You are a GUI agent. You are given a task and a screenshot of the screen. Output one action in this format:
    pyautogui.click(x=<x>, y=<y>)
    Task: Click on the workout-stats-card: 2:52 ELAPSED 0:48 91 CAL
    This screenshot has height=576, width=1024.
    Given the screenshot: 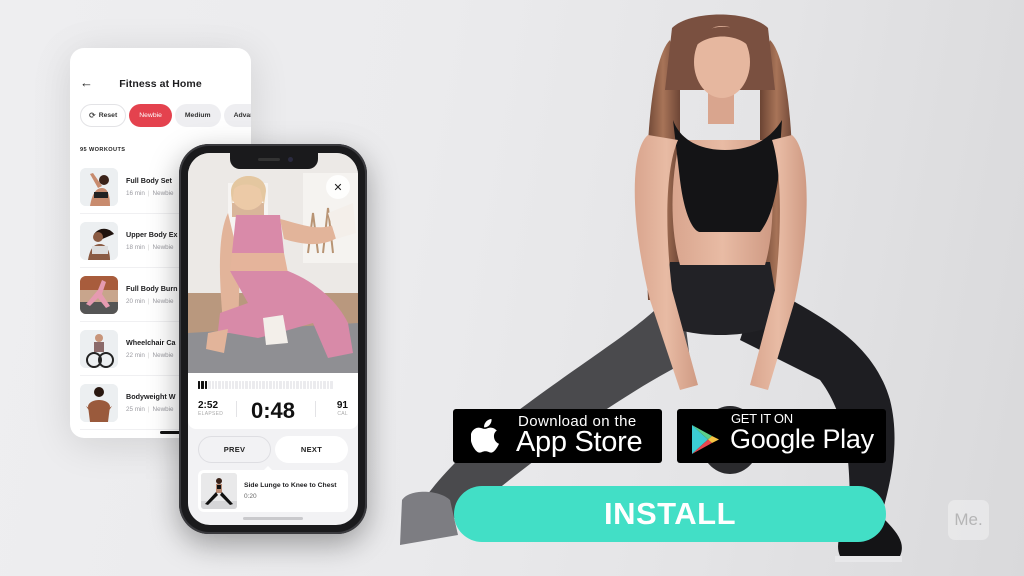 What is the action you would take?
    pyautogui.click(x=273, y=401)
    